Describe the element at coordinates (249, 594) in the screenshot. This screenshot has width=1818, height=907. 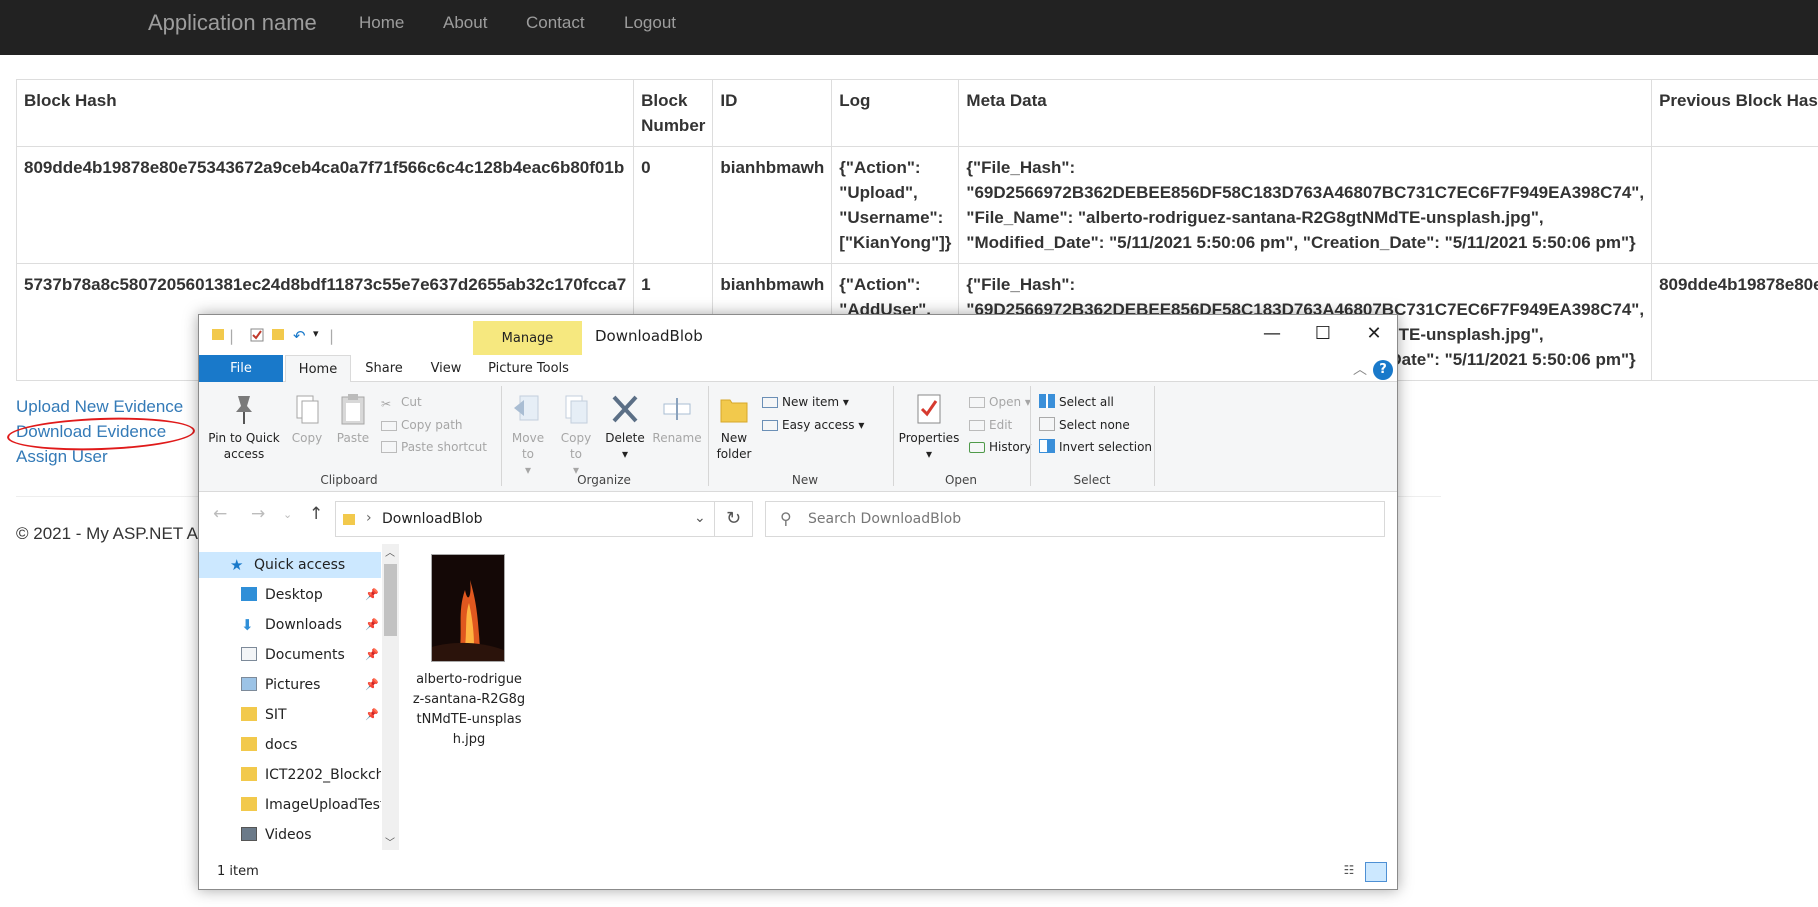
I see `desktop-icon` at that location.